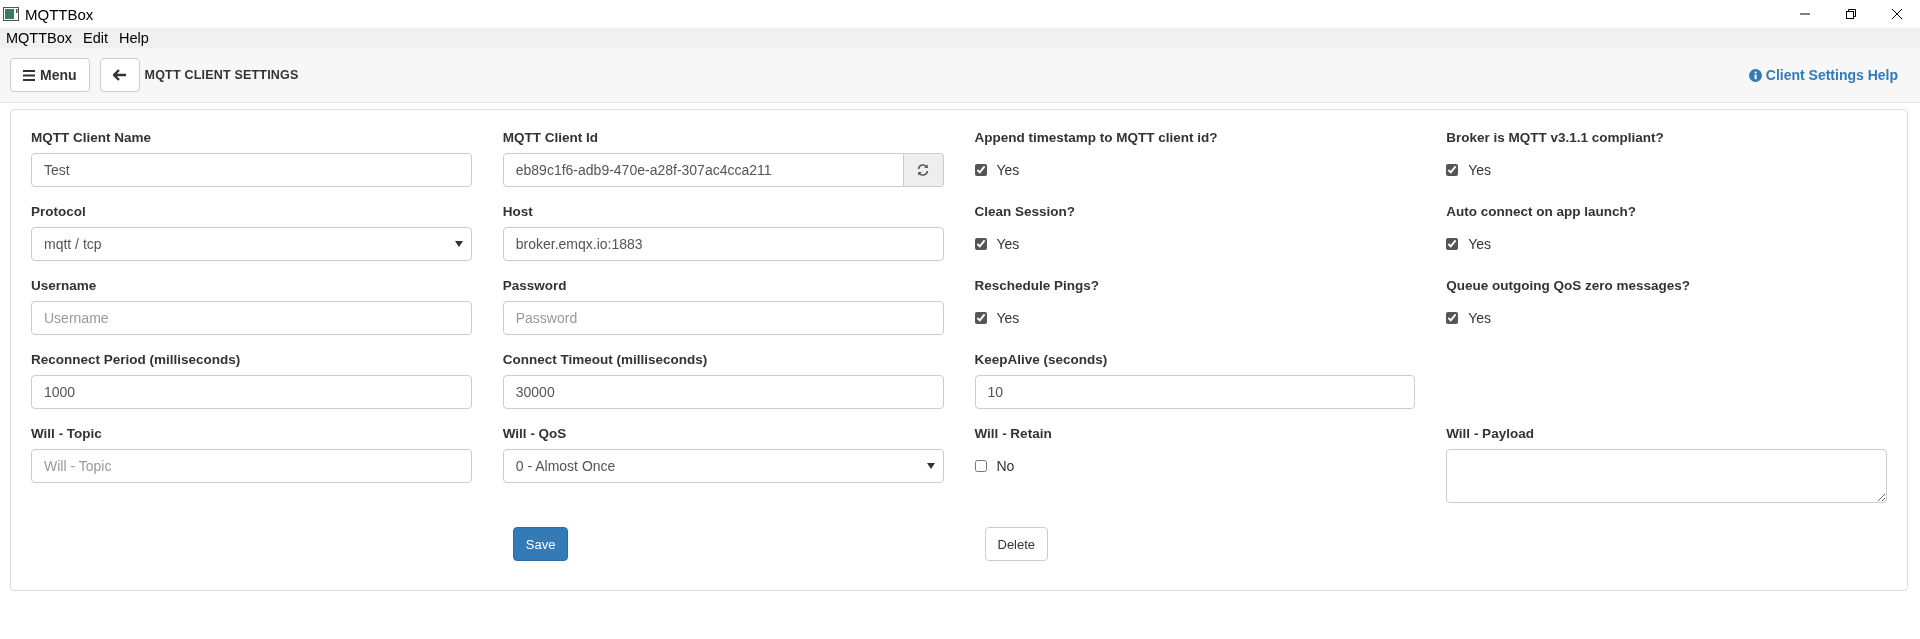  I want to click on text-field: 30000, so click(723, 392).